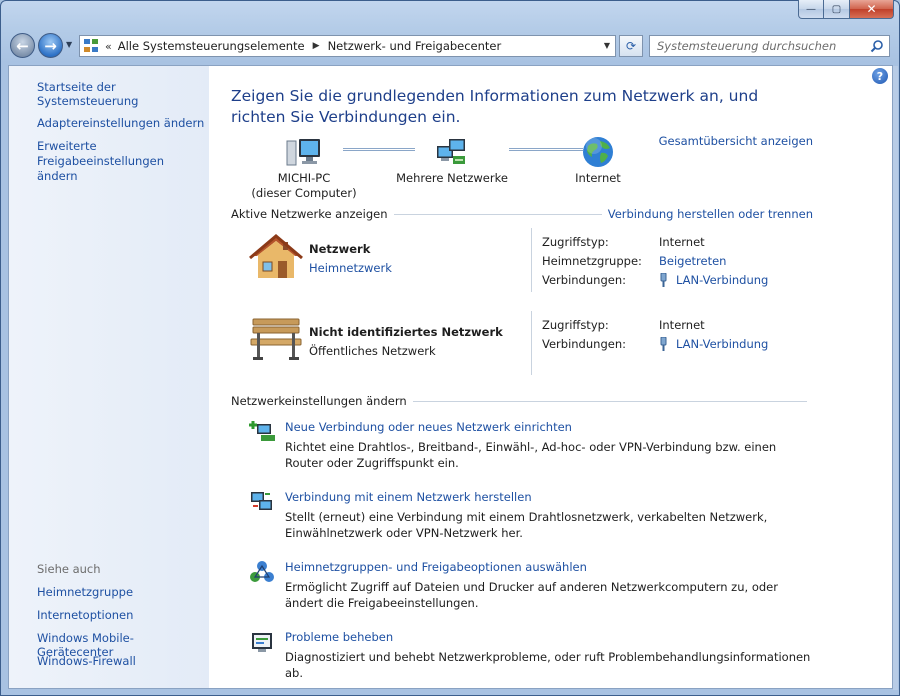 This screenshot has width=900, height=696. Describe the element at coordinates (811, 9) in the screenshot. I see `minimize-button: —` at that location.